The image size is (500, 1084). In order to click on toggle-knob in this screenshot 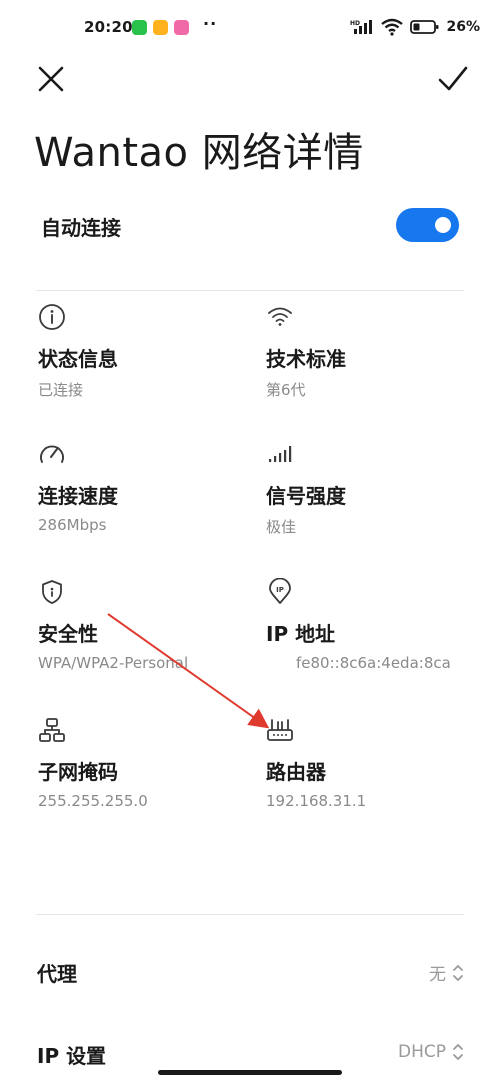, I will do `click(443, 225)`.